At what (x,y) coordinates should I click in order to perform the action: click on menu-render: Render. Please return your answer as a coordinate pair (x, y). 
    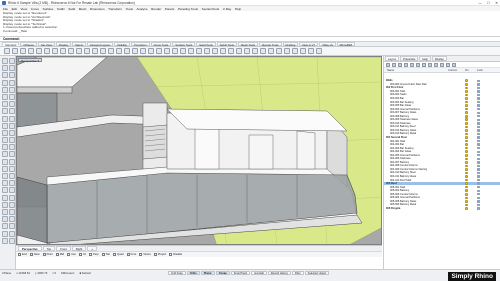
    Looking at the image, I should click on (156, 9).